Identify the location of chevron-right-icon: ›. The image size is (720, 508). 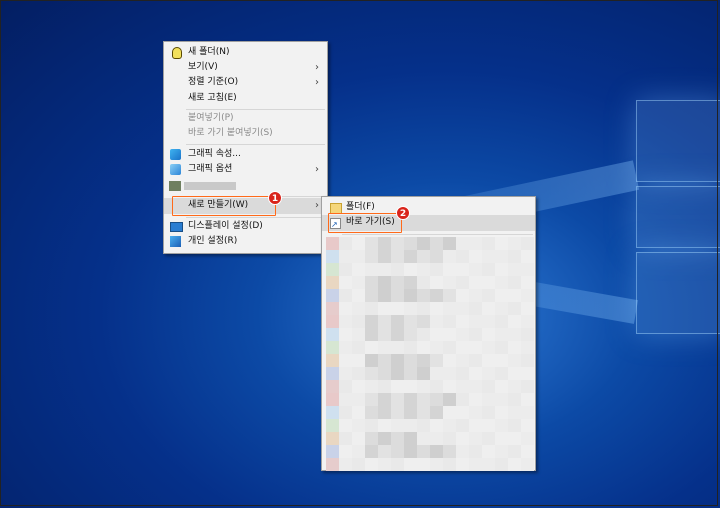
(317, 169).